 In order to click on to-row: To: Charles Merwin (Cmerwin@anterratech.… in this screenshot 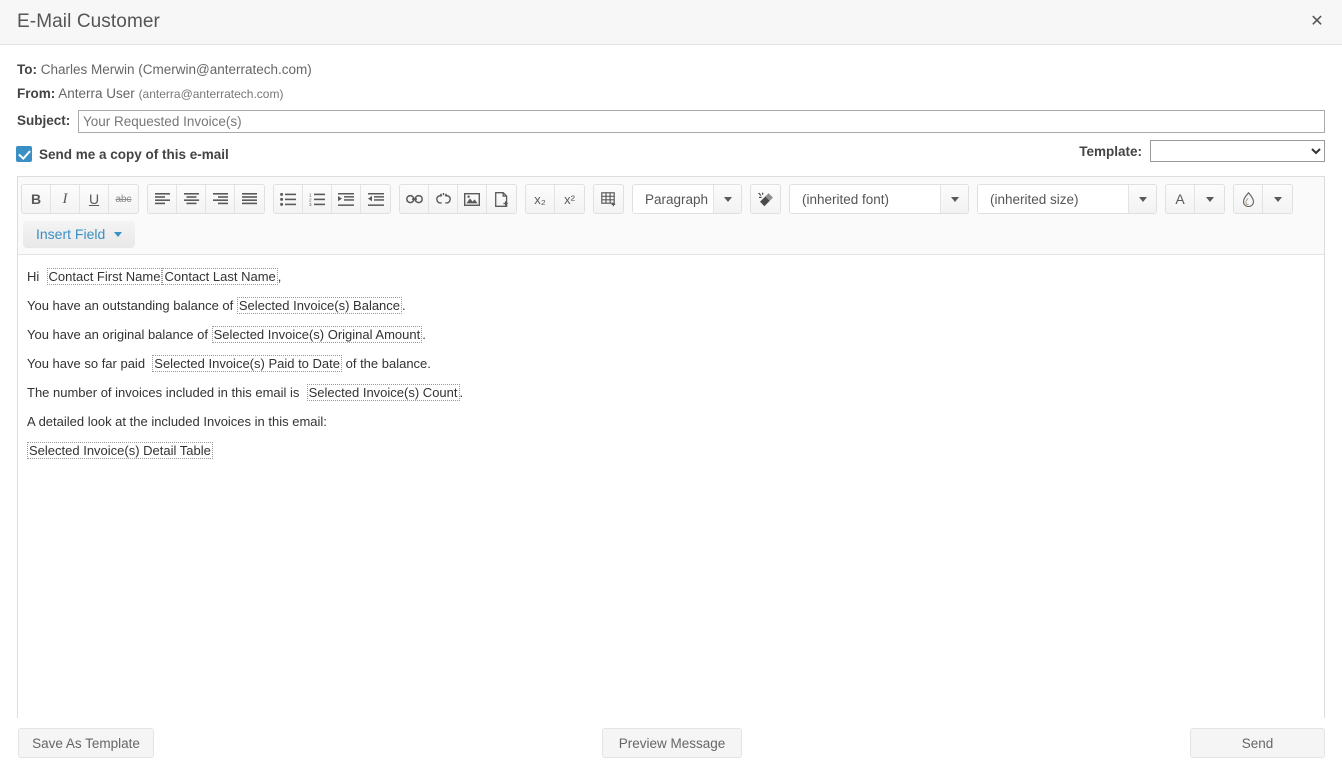, I will do `click(164, 69)`.